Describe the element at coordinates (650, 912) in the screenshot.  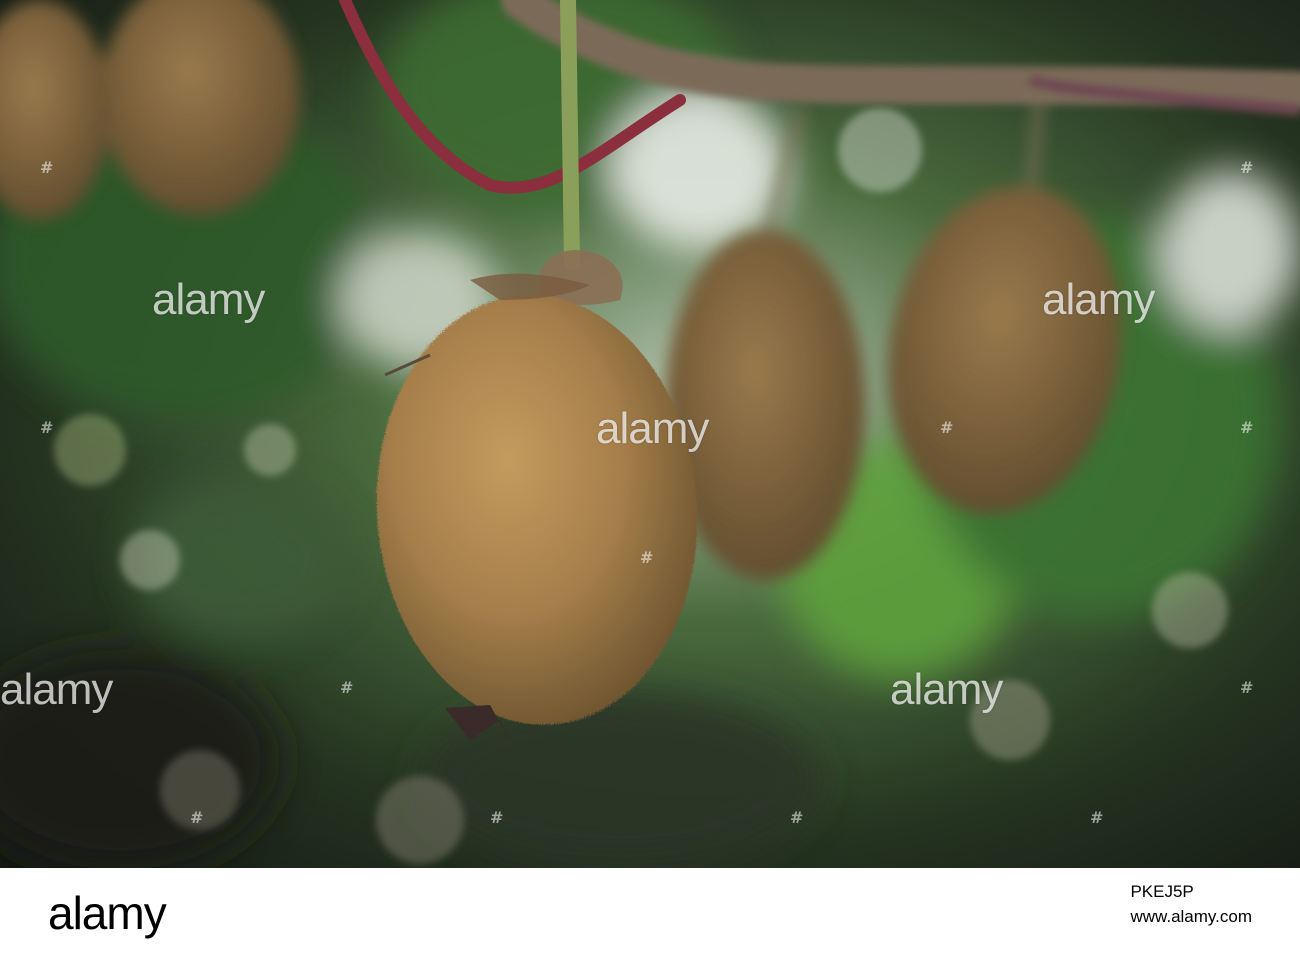
I see `footer-bar: alamy PKEJ5P www.alamy.com` at that location.